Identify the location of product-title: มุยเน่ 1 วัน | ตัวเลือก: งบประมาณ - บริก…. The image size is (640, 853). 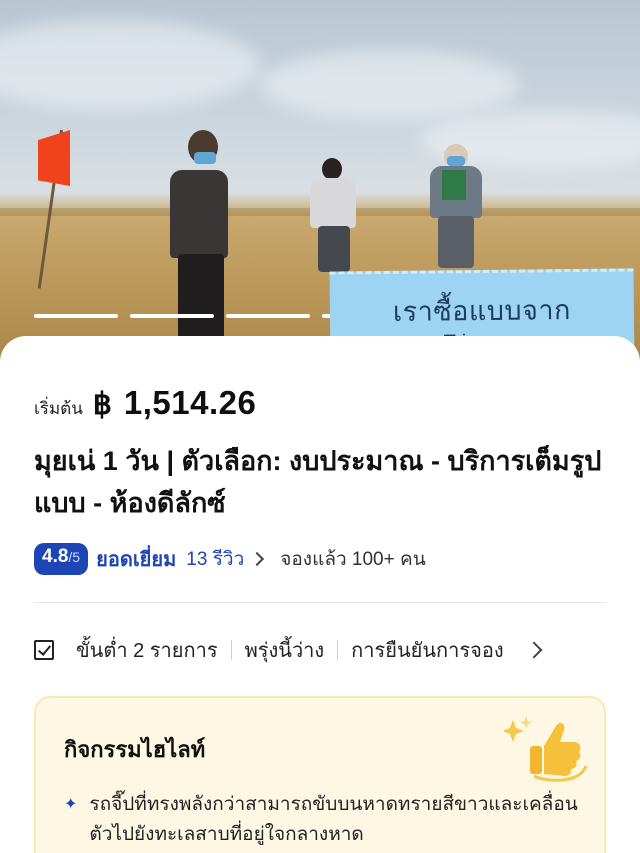
(318, 482).